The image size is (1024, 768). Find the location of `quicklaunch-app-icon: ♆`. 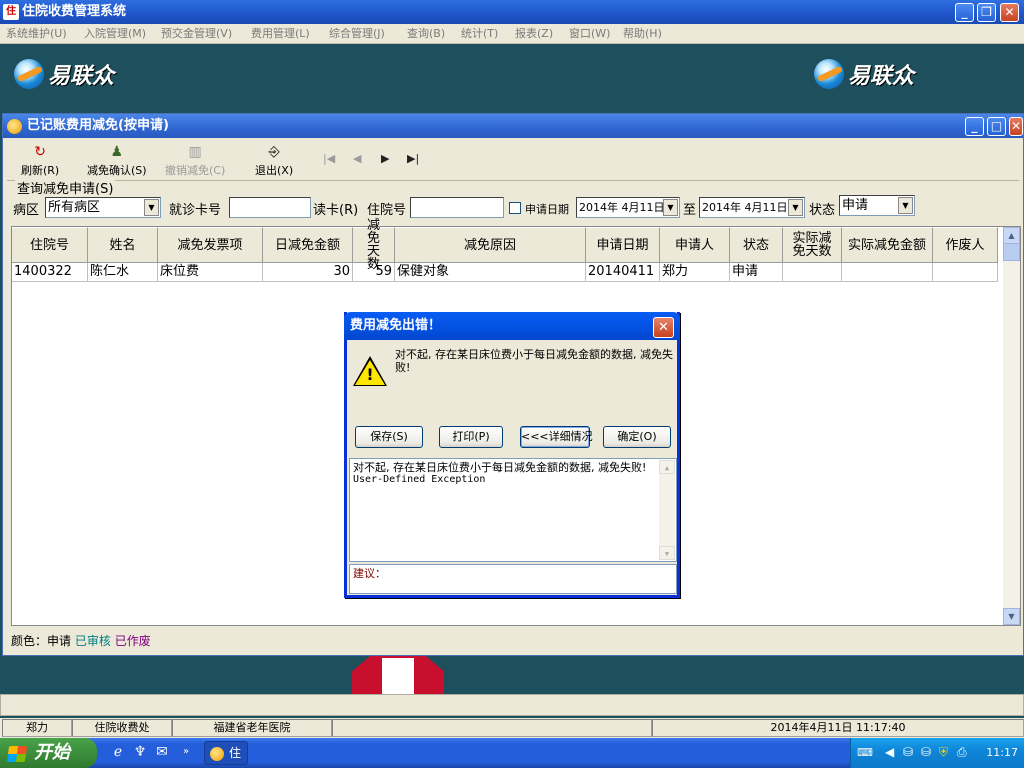

quicklaunch-app-icon: ♆ is located at coordinates (140, 752).